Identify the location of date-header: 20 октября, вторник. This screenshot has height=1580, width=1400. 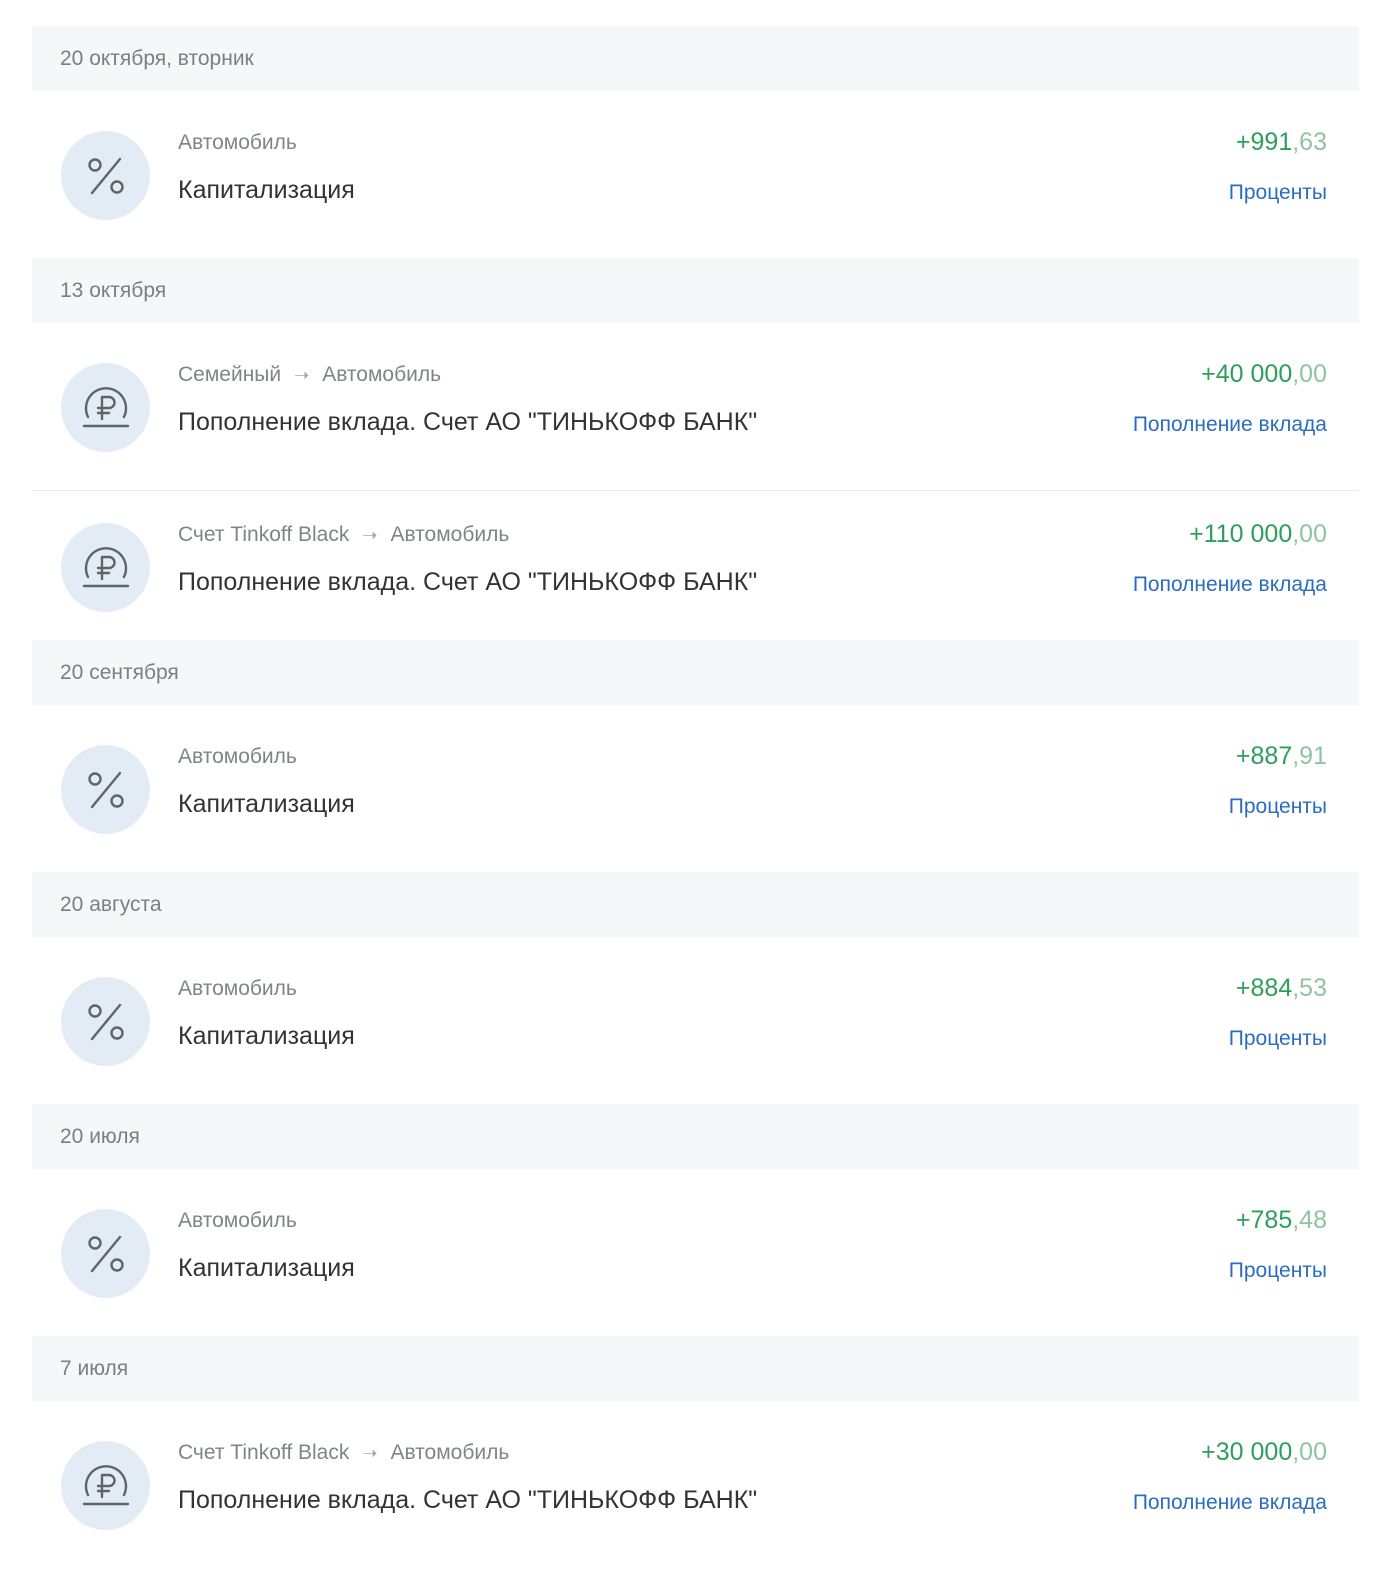
(695, 58).